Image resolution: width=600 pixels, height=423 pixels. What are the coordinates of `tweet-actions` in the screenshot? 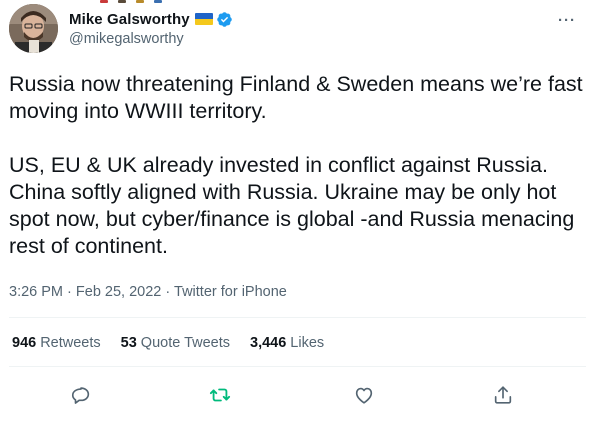 It's located at (300, 396).